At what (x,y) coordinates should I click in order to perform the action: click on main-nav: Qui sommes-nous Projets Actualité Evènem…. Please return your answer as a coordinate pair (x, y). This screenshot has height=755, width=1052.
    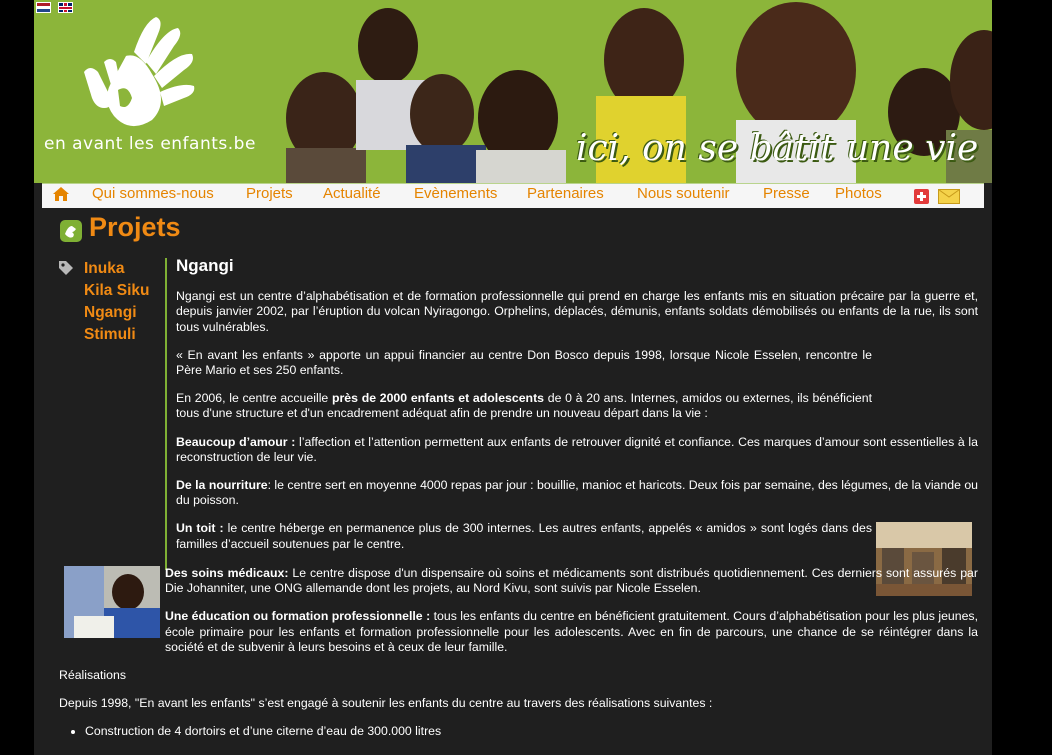
    Looking at the image, I should click on (513, 195).